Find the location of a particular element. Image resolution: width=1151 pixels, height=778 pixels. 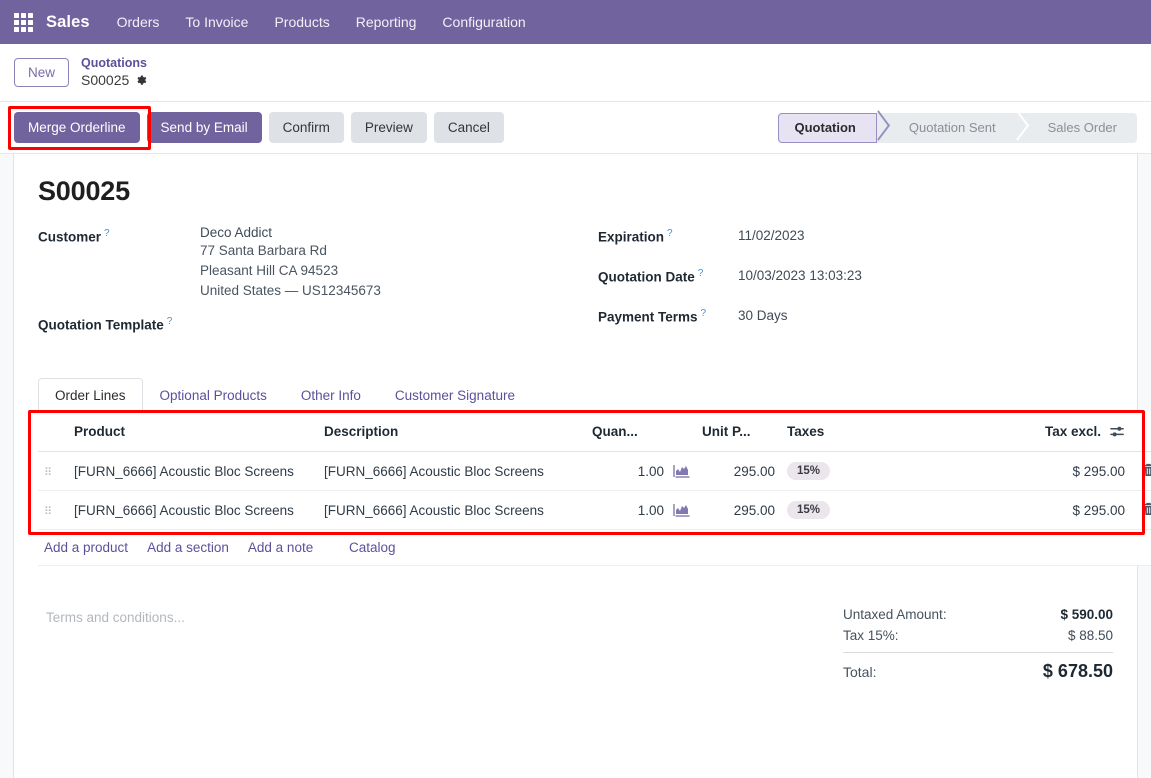

field-expiration-value: 11/02/2023 is located at coordinates (771, 234).